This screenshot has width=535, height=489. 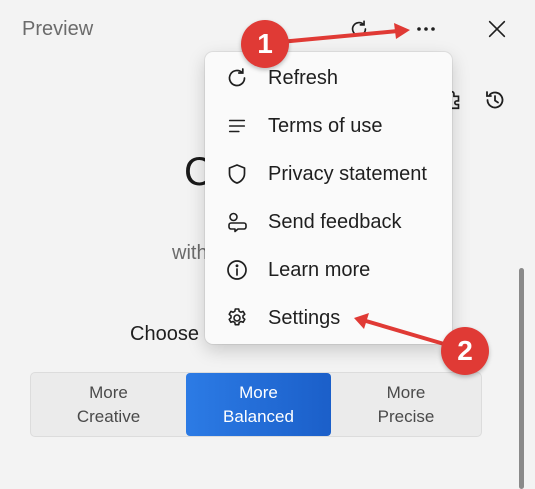 I want to click on annotation-badge-1: 1, so click(x=265, y=44).